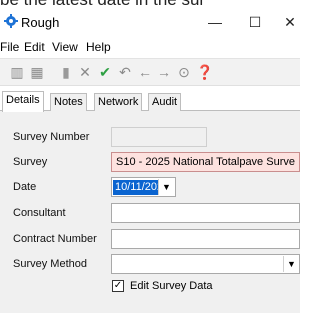  I want to click on tab-notes: Notes, so click(68, 102).